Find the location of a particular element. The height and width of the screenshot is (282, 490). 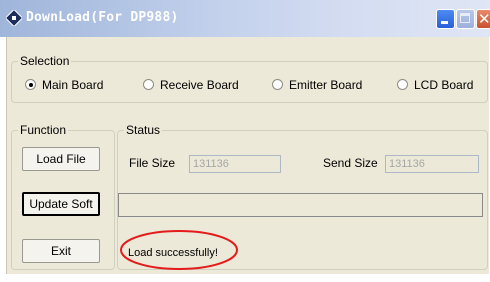

progress-bar is located at coordinates (300, 205).